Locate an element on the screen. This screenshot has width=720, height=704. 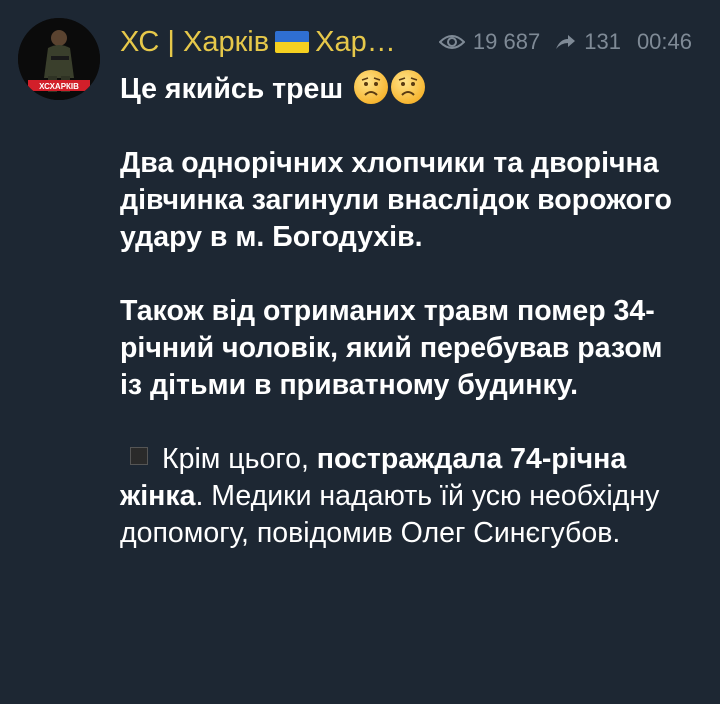
message-headline: Це якийсь треш is located at coordinates (400, 89).